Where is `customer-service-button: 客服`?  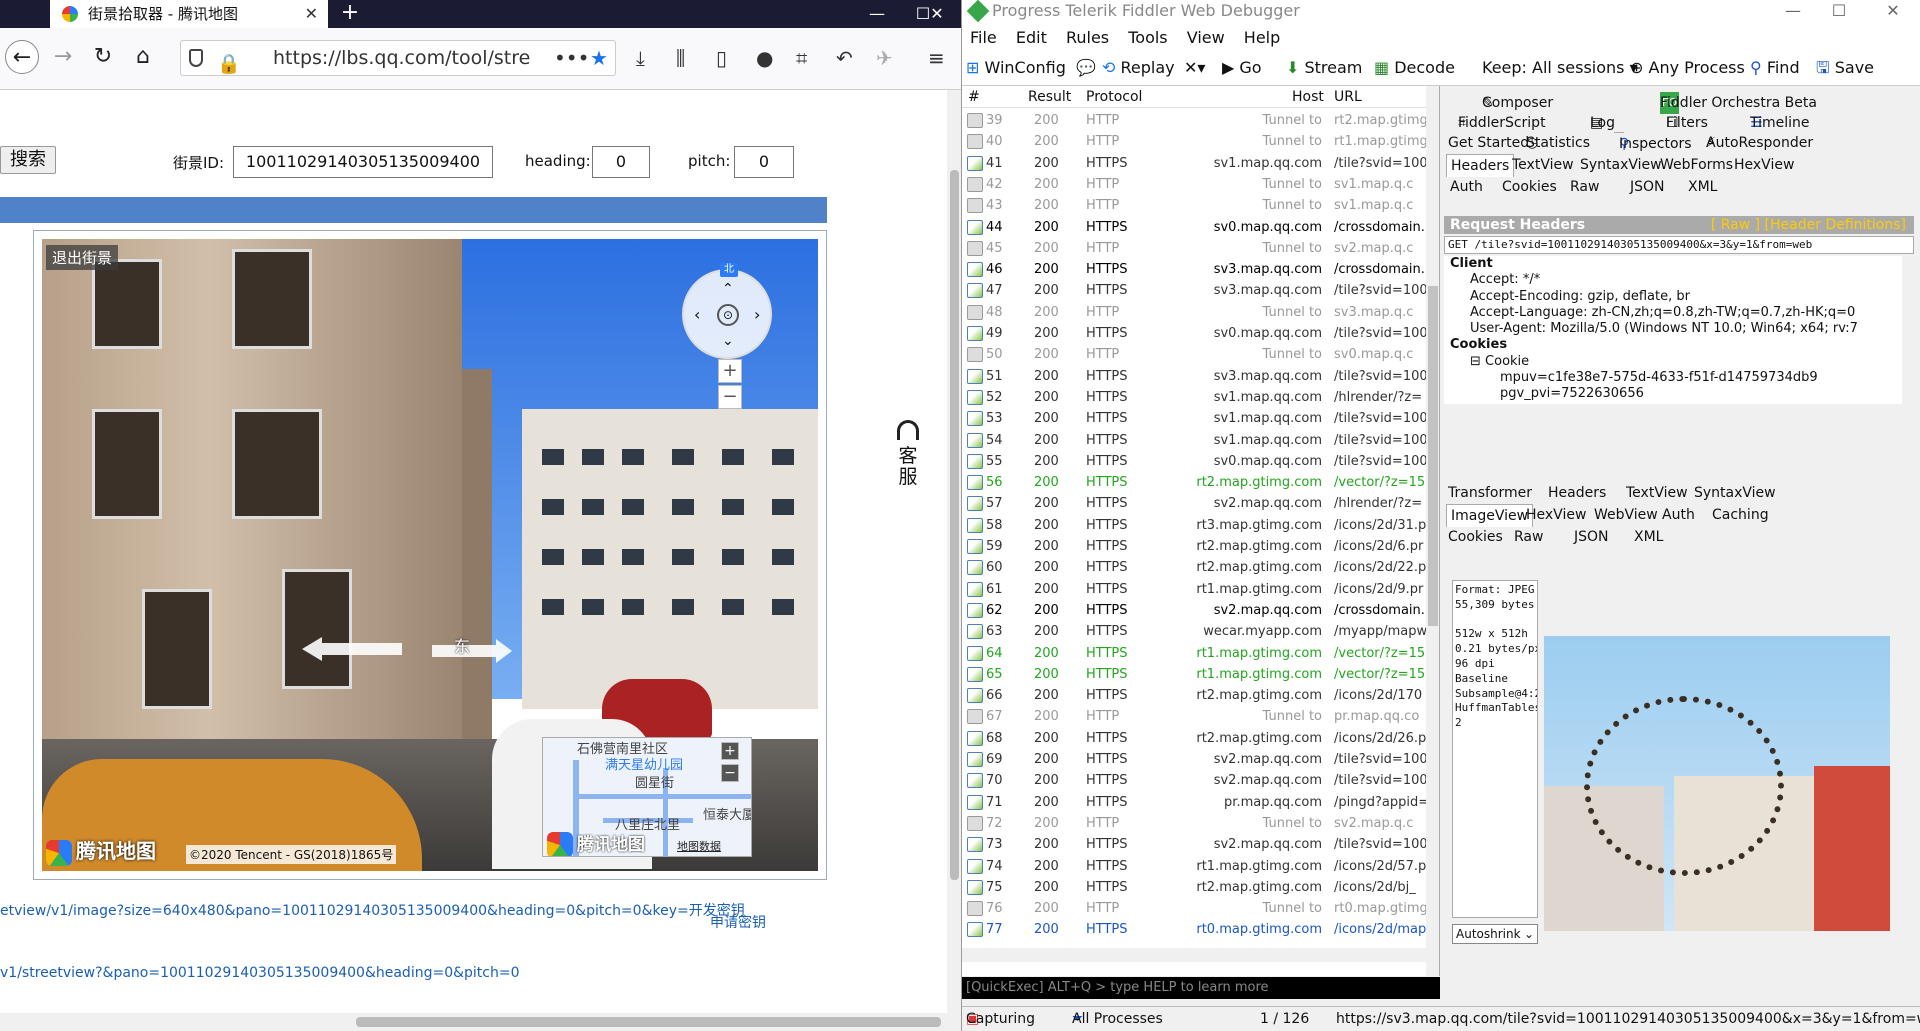 customer-service-button: 客服 is located at coordinates (908, 454).